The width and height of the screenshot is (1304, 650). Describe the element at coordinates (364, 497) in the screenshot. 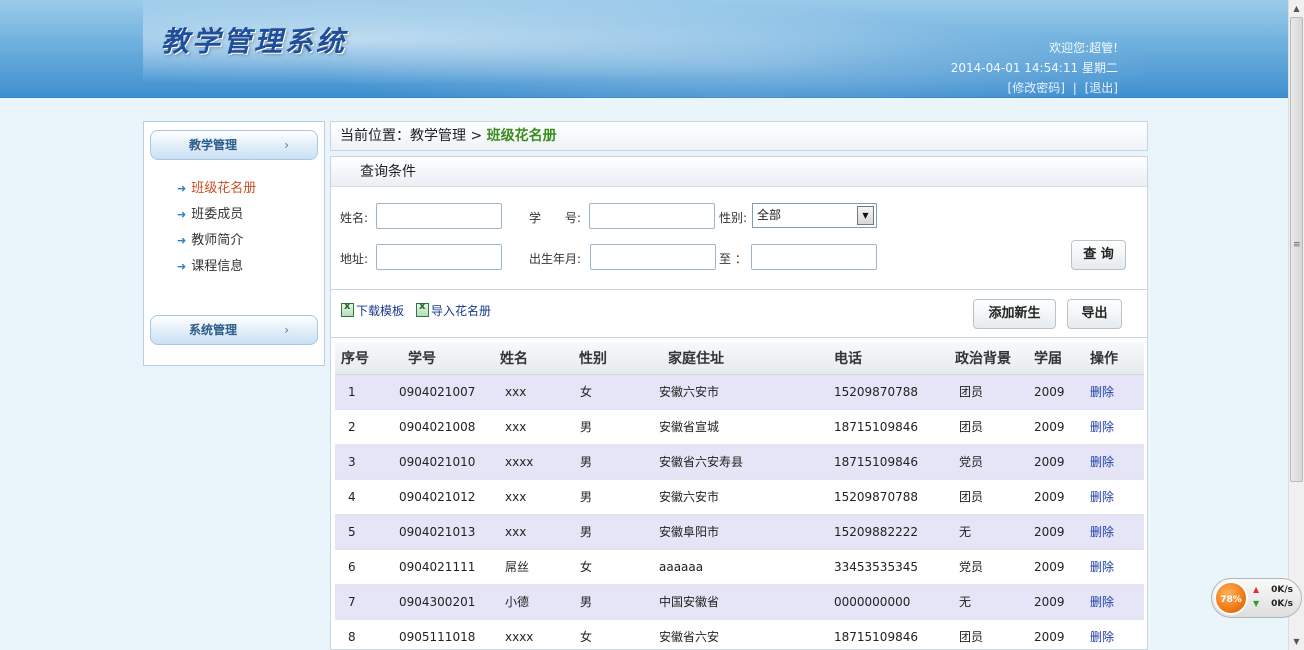

I see `cell-index: 4` at that location.